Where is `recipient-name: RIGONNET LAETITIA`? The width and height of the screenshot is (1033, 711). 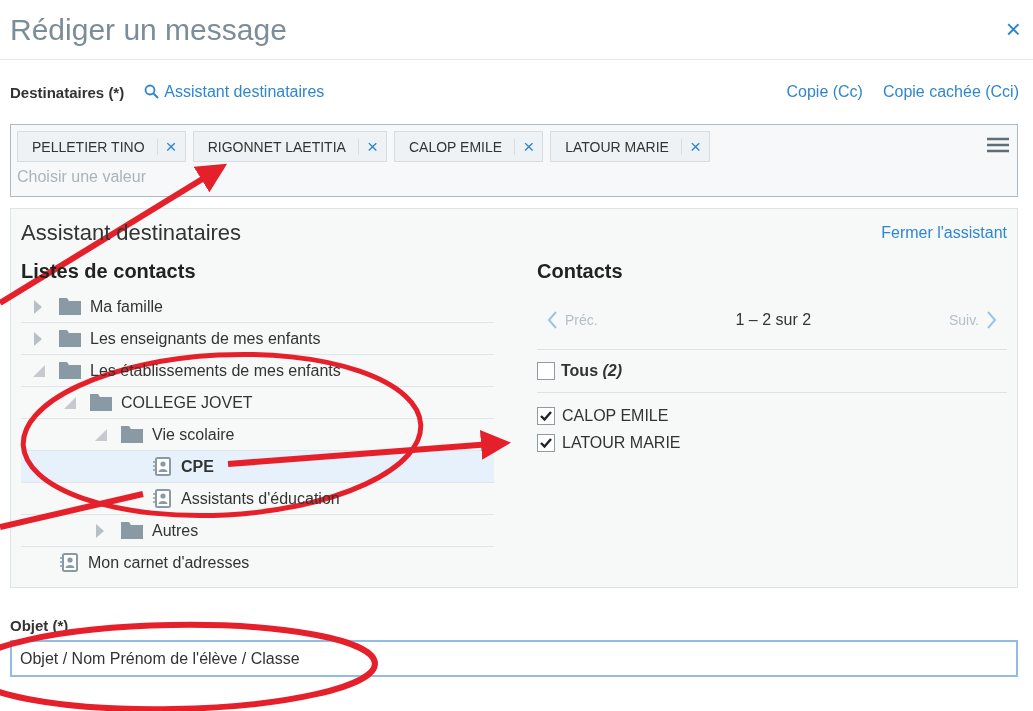 recipient-name: RIGONNET LAETITIA is located at coordinates (283, 146).